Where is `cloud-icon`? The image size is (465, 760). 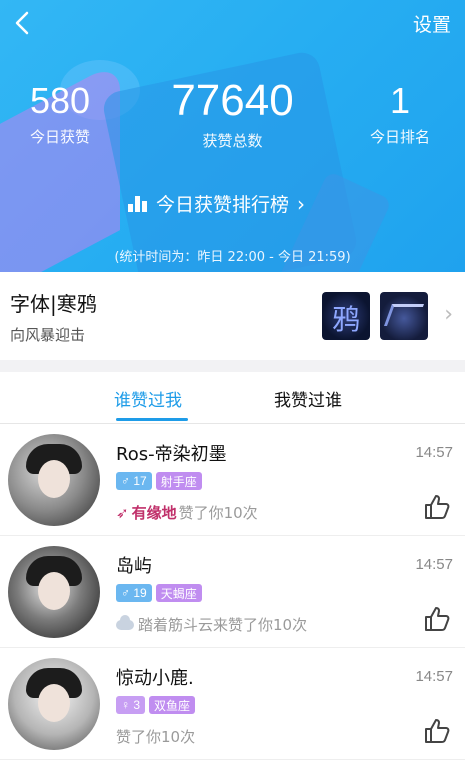
cloud-icon is located at coordinates (125, 622).